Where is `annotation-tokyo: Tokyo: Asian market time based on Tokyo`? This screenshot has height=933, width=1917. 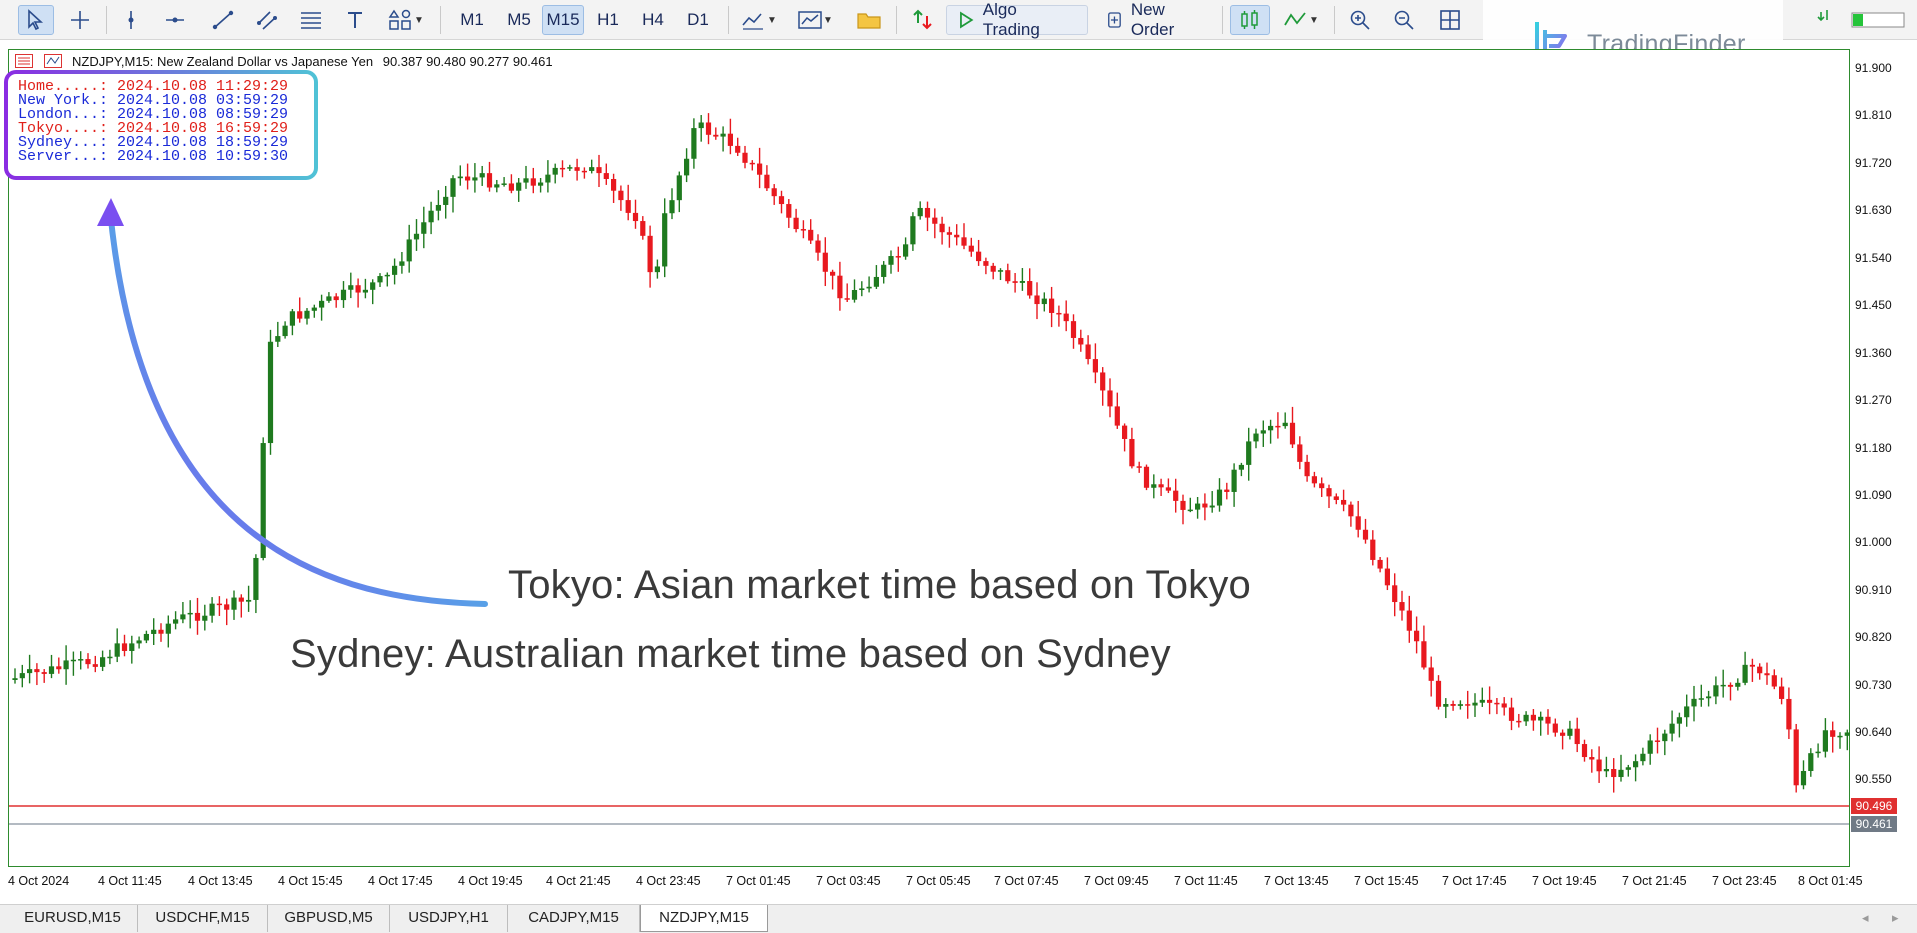
annotation-tokyo: Tokyo: Asian market time based on Tokyo is located at coordinates (879, 585).